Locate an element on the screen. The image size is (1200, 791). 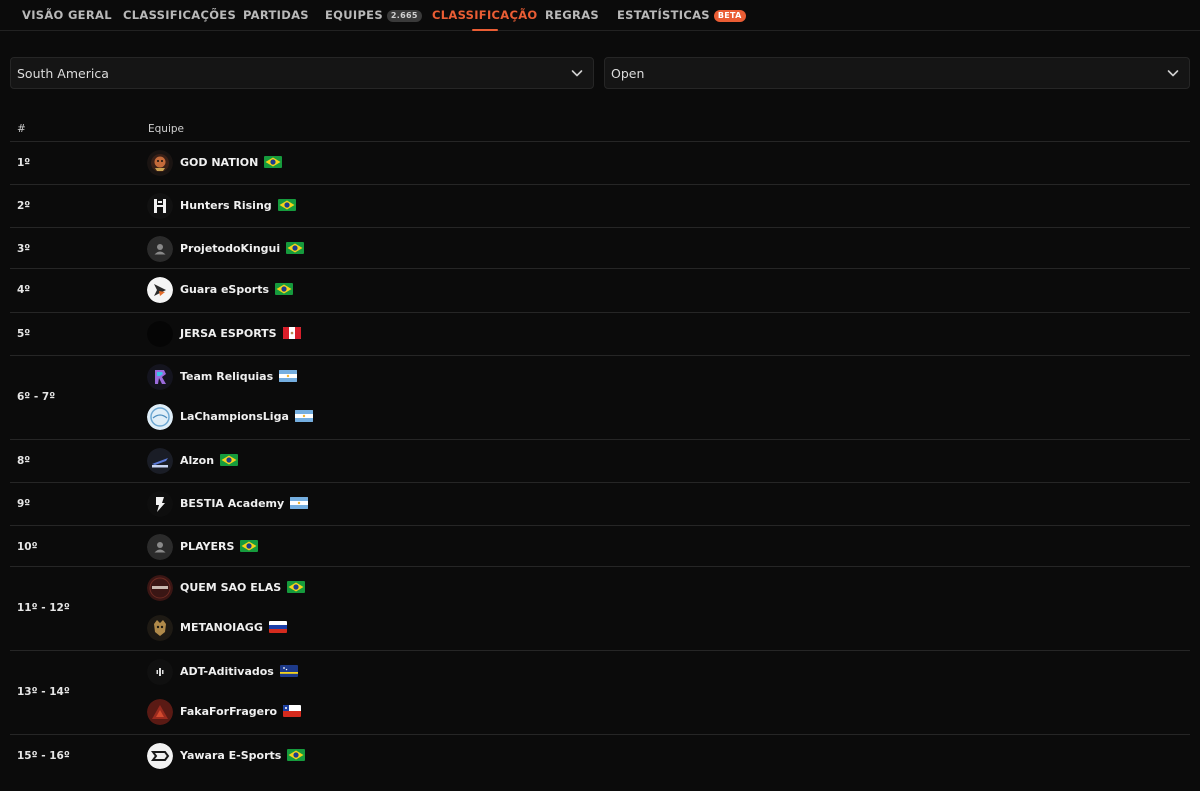
team-name-wrap: PLAYERS is located at coordinates (219, 546).